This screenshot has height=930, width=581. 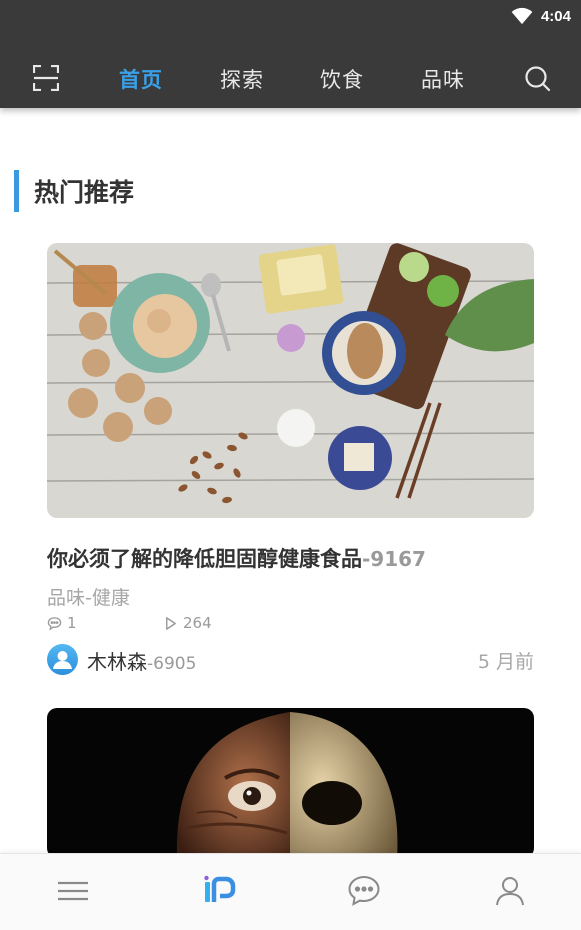 I want to click on top-app-bar: 4:04 首页 探索 饮食 品味, so click(x=290, y=54).